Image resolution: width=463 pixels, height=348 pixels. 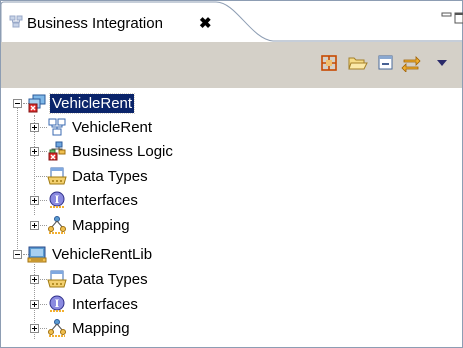 I want to click on tree-item-business-logic: Business Logic, so click(x=111, y=151).